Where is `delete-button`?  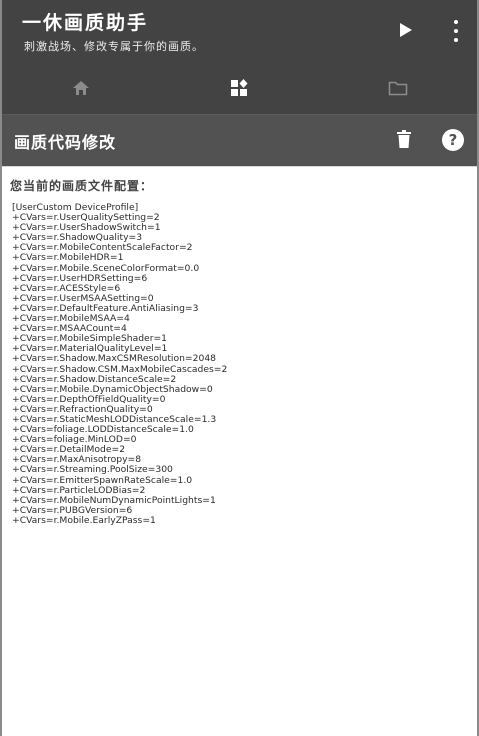
delete-button is located at coordinates (404, 141).